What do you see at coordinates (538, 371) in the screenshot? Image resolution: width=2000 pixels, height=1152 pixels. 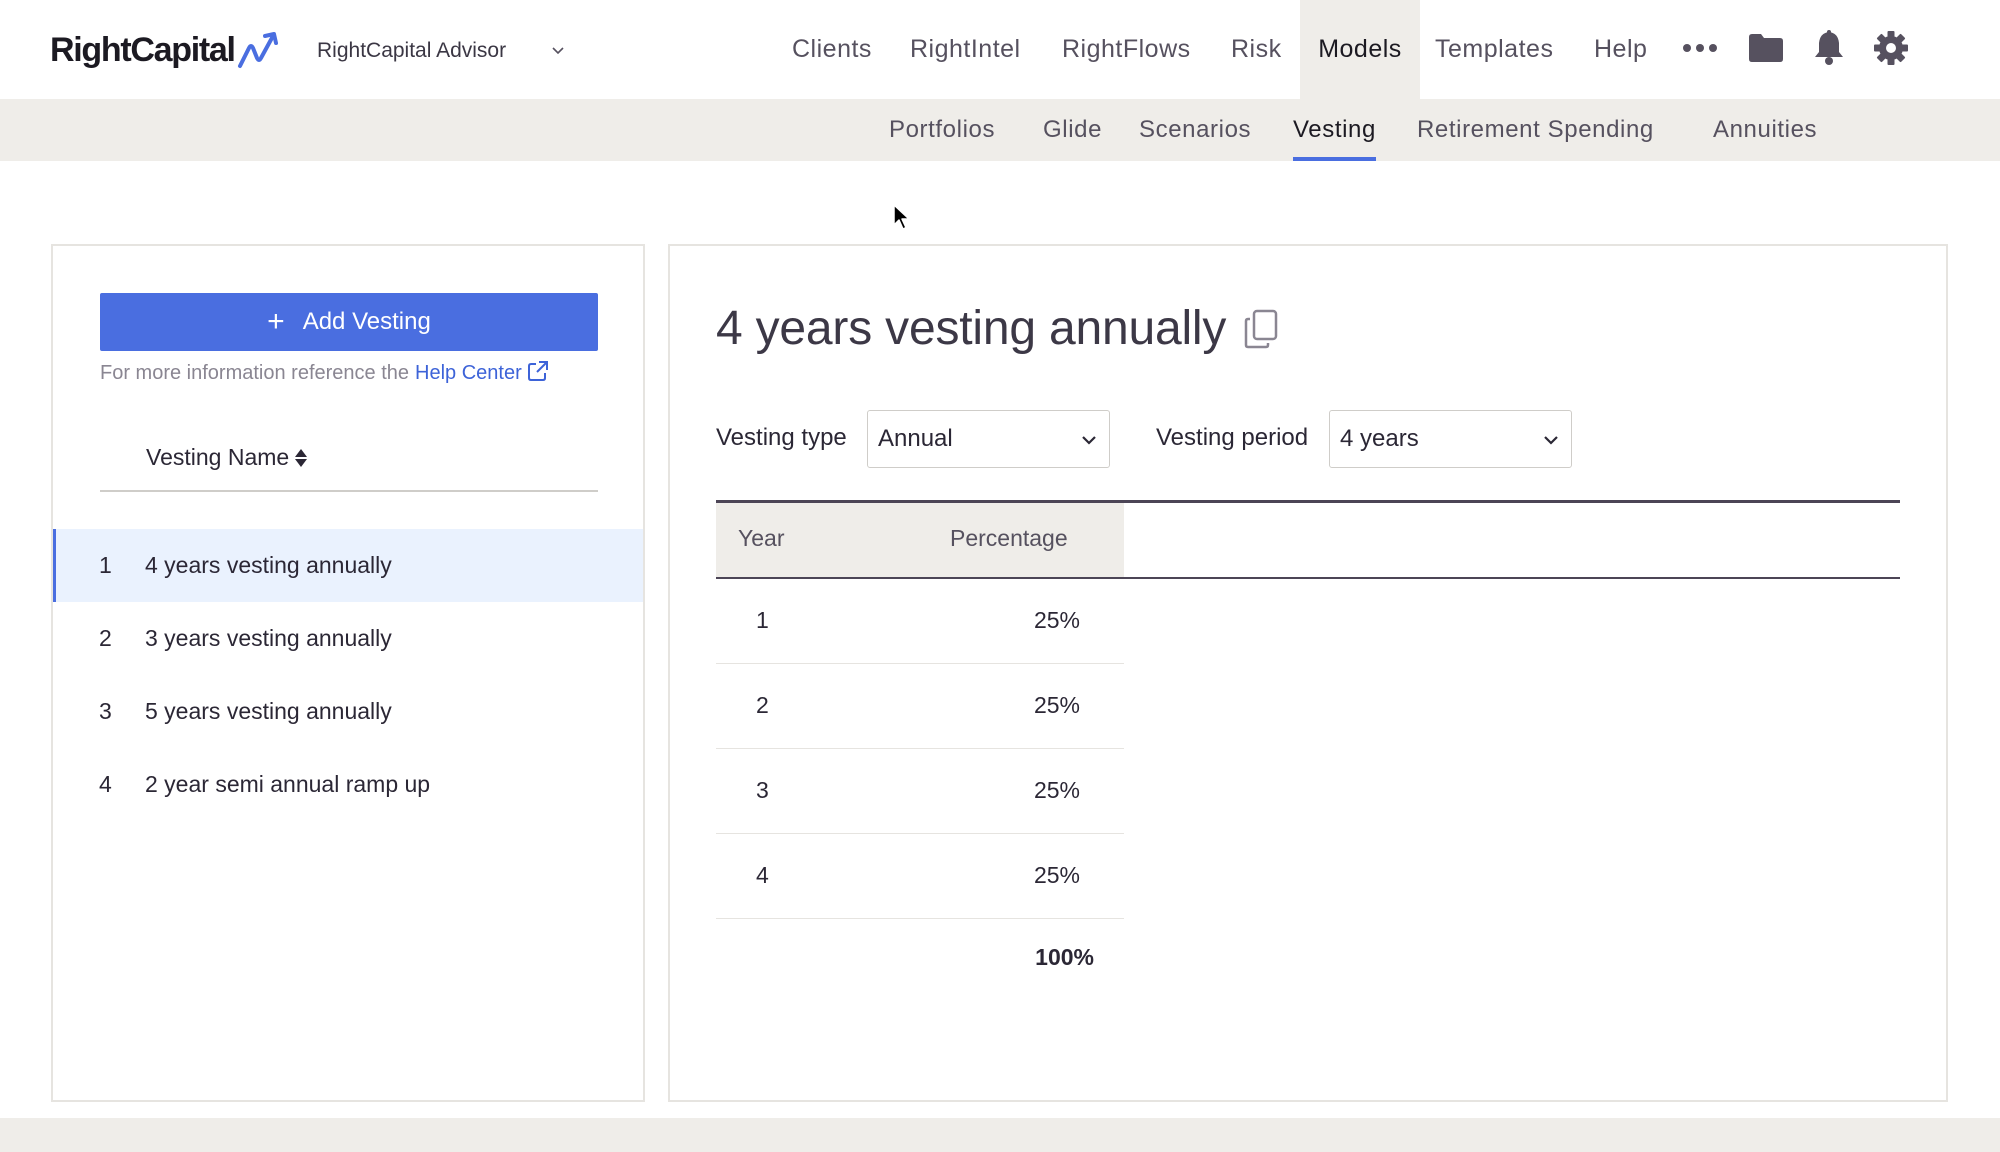 I see `external-link-icon` at bounding box center [538, 371].